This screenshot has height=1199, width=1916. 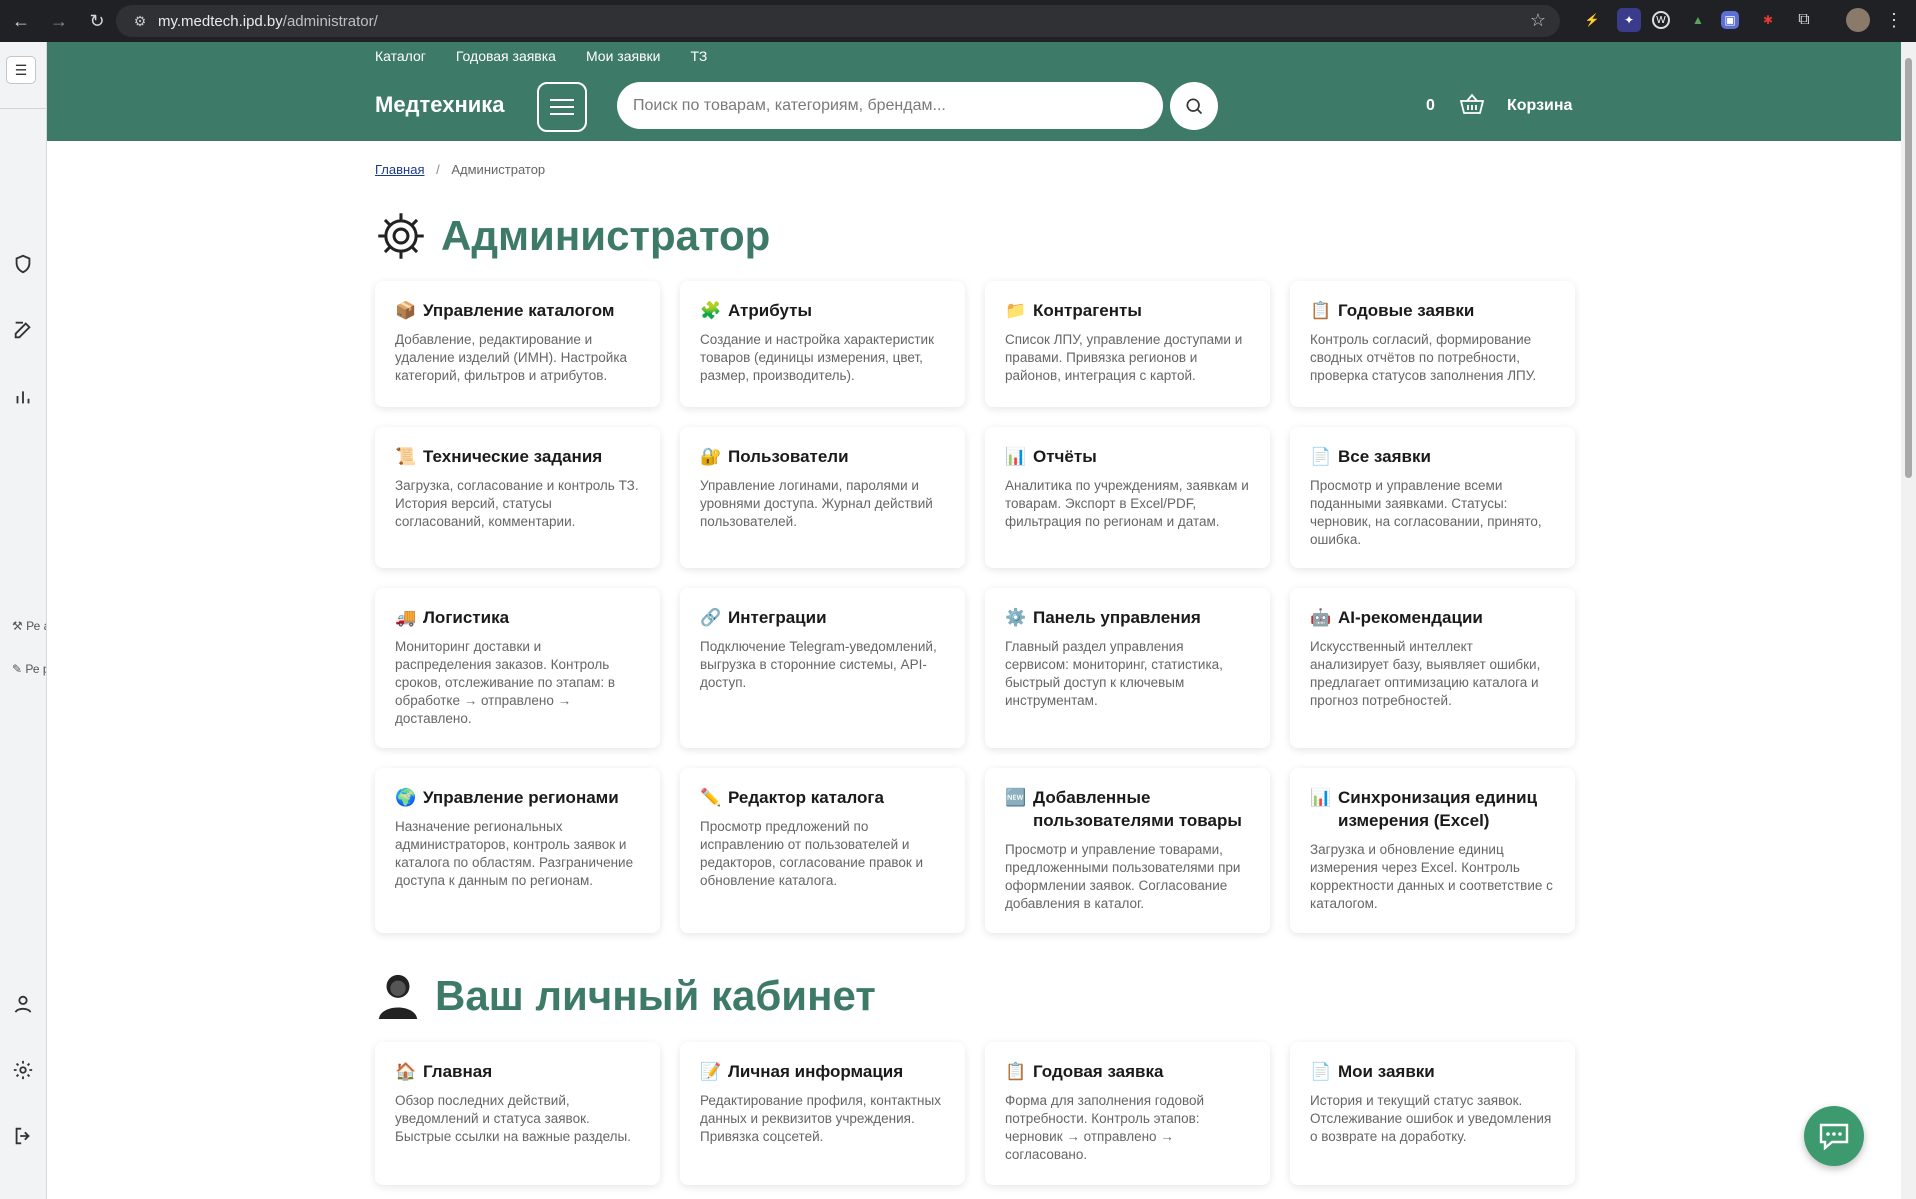 I want to click on extension-icon: ✱, so click(x=1768, y=20).